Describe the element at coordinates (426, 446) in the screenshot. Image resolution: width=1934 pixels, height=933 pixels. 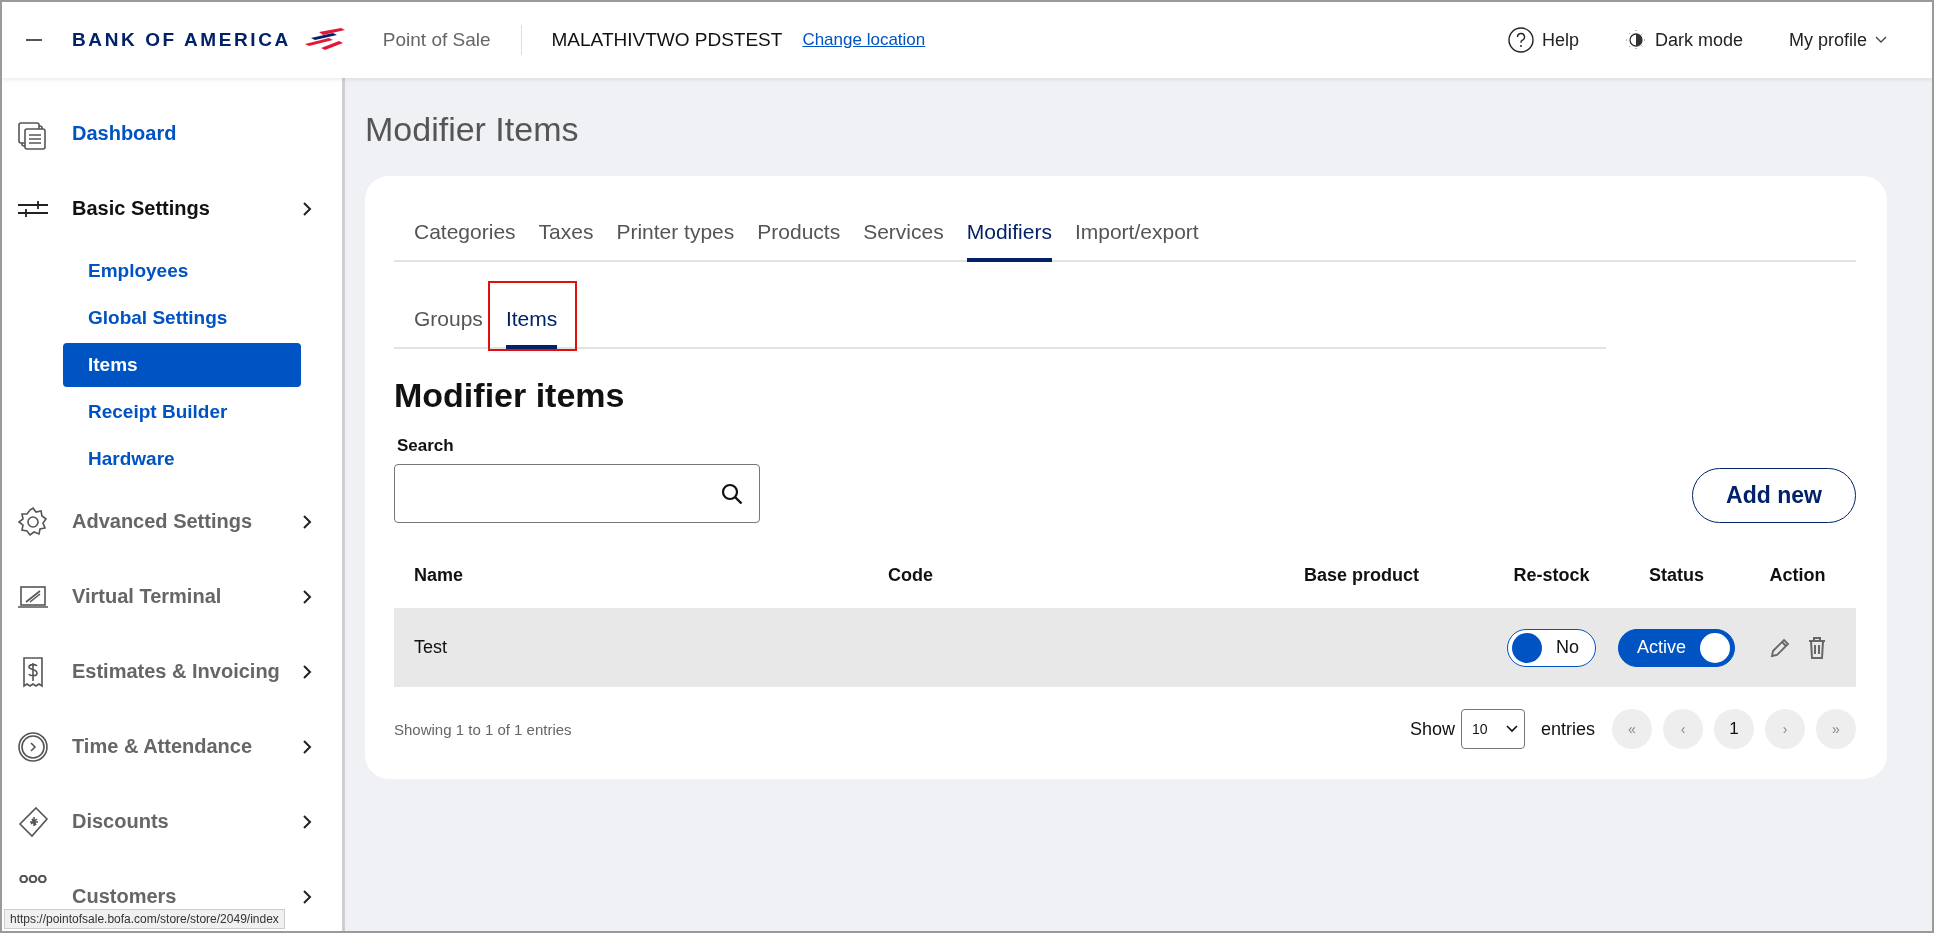
I see `search-label: Search` at that location.